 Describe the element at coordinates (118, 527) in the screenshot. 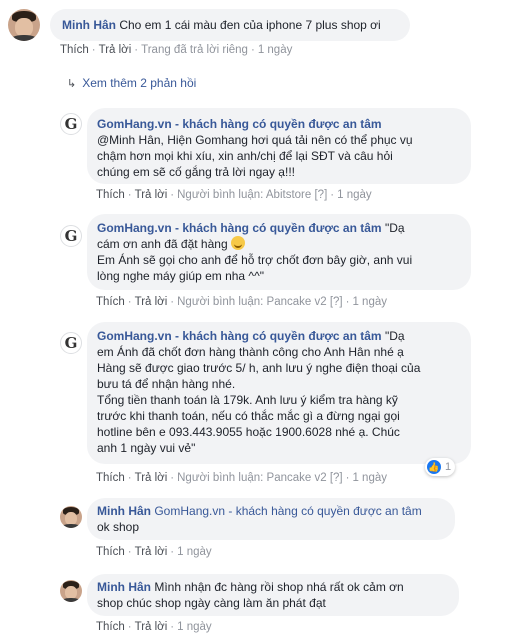

I see `reply-text: ok shop` at that location.